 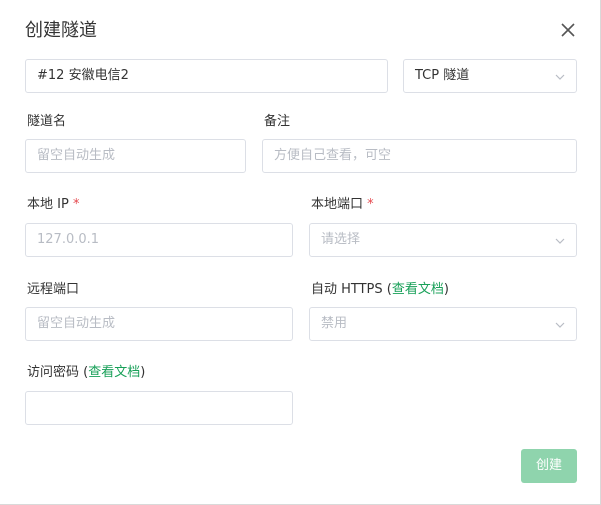 What do you see at coordinates (135, 156) in the screenshot?
I see `tunnel-name-input: 留空自动生成` at bounding box center [135, 156].